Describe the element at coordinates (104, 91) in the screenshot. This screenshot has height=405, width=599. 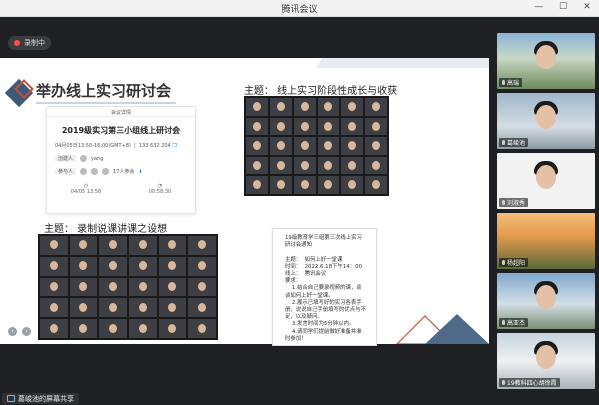
I see `slide-title: 举办线上实习研讨会` at that location.